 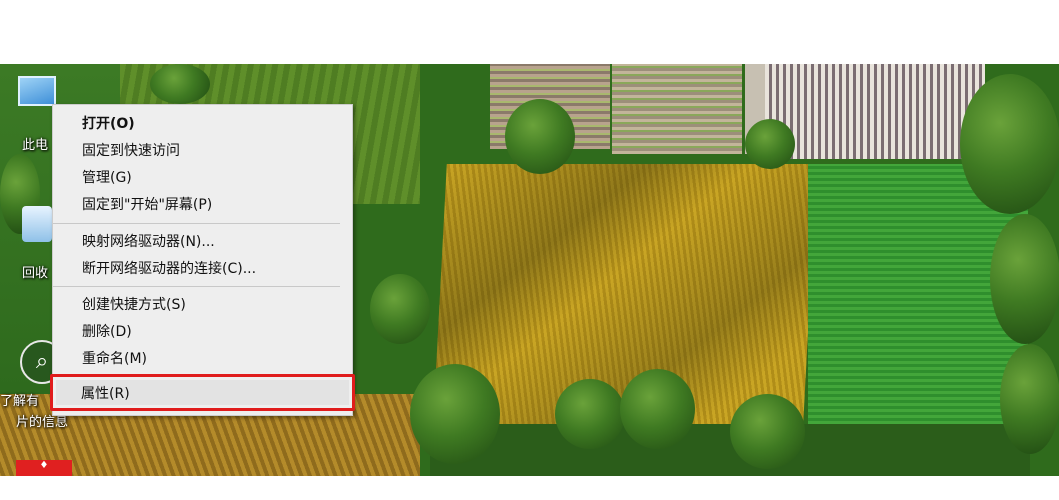 I want to click on menu-item-rename: 重命名(M), so click(x=202, y=359).